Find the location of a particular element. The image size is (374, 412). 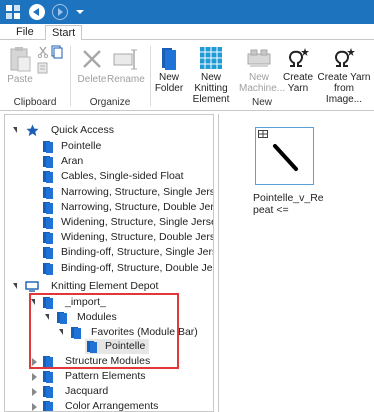

tree-label: Color Arrangements is located at coordinates (112, 406).